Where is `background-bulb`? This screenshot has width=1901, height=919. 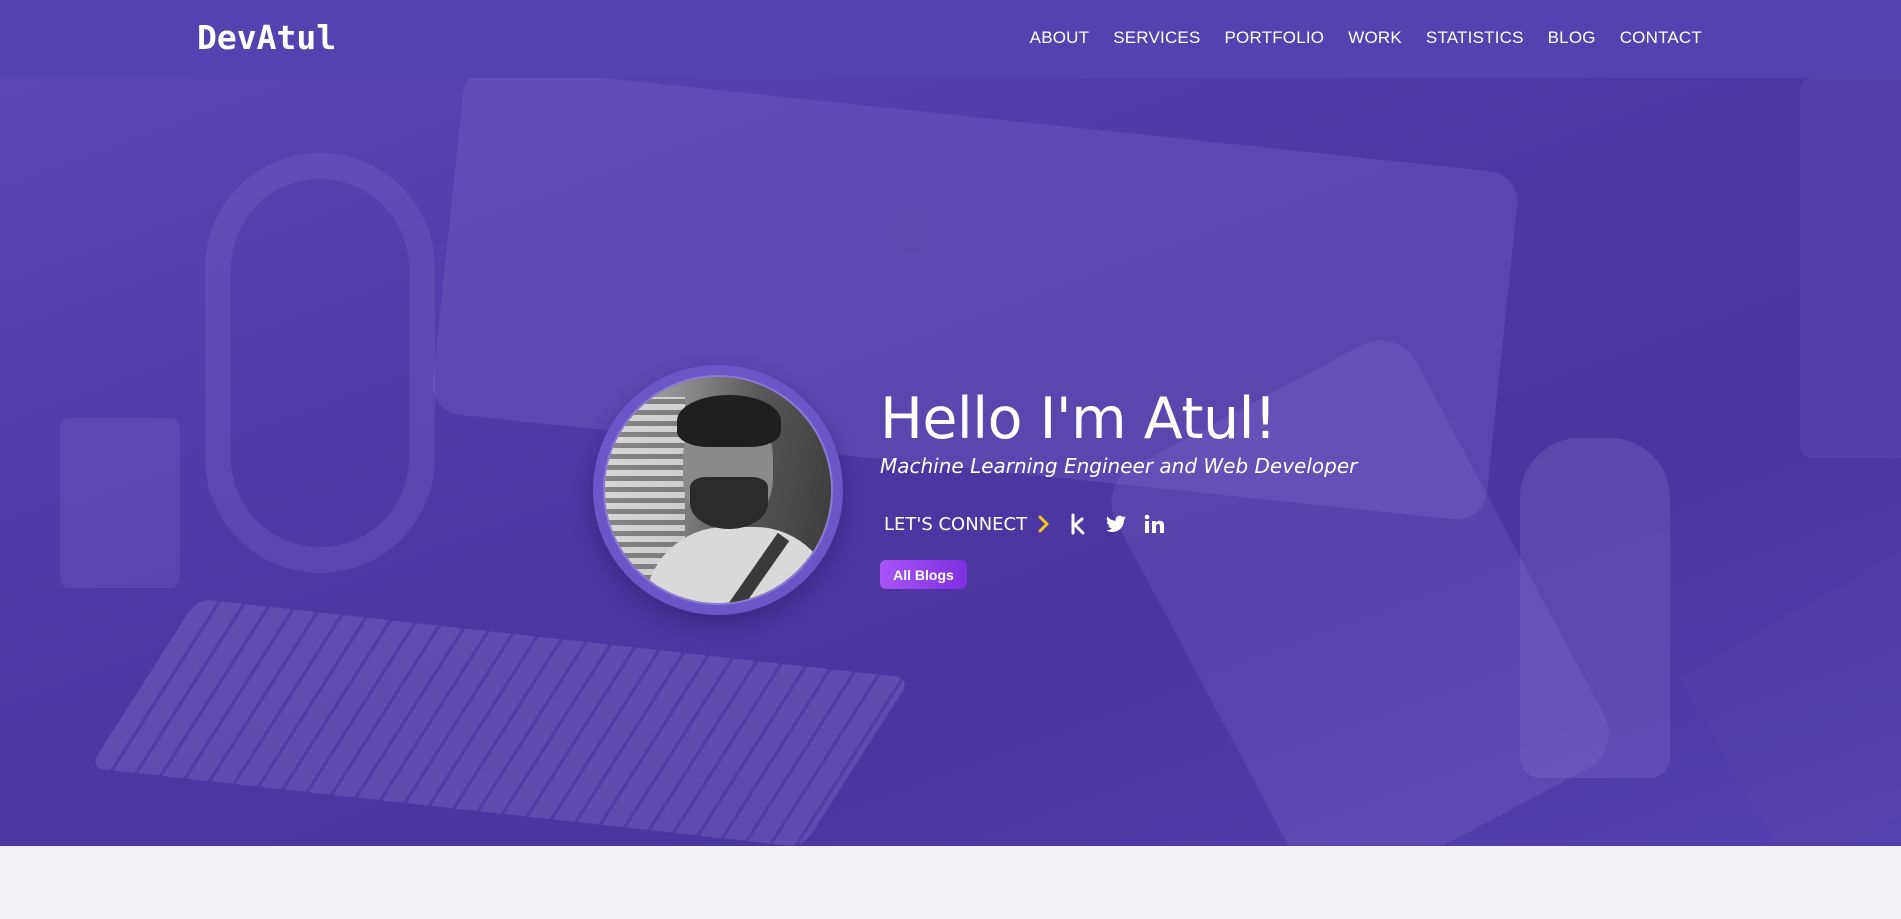 background-bulb is located at coordinates (1595, 608).